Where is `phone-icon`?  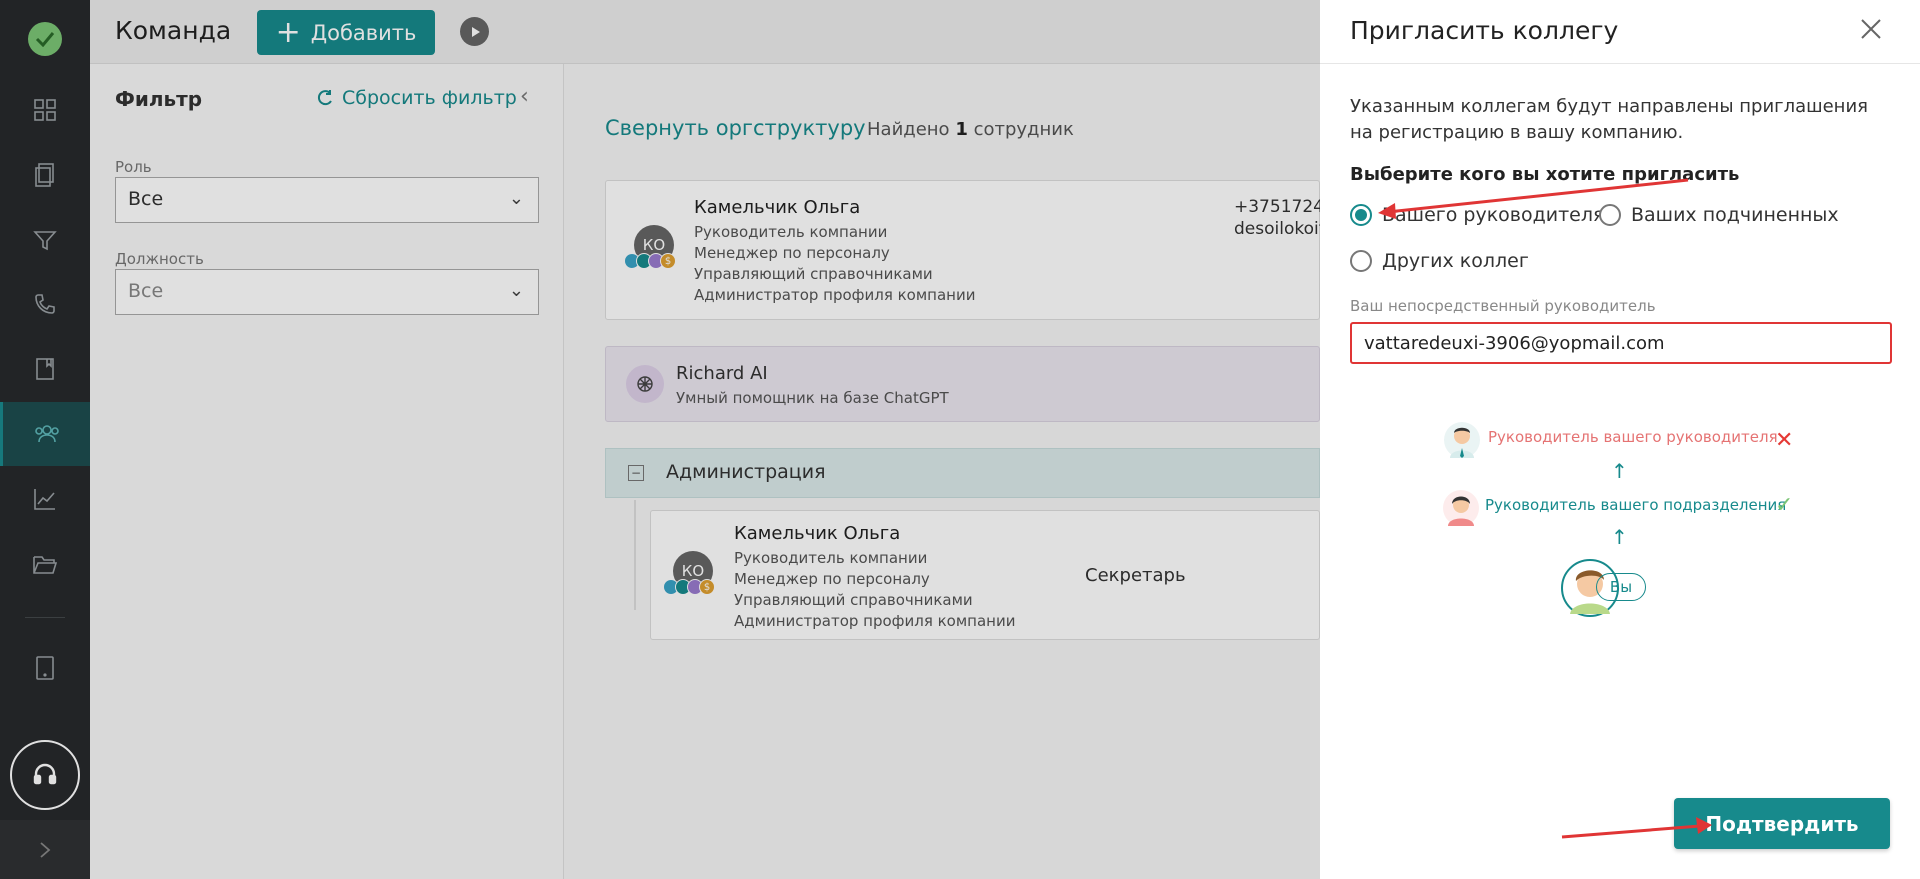 phone-icon is located at coordinates (45, 304).